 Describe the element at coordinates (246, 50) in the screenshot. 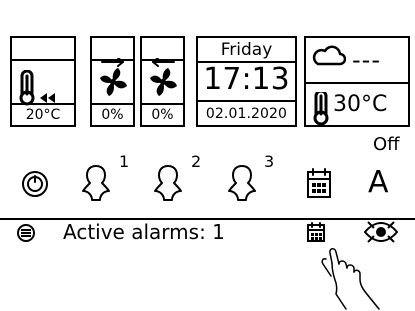

I see `day-label: Friday` at that location.